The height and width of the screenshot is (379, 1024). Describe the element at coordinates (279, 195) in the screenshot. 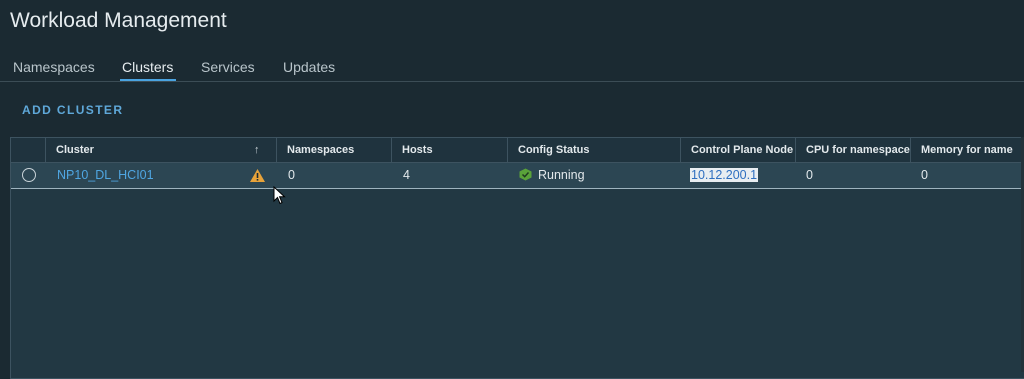

I see `mouse-pointer-icon` at that location.